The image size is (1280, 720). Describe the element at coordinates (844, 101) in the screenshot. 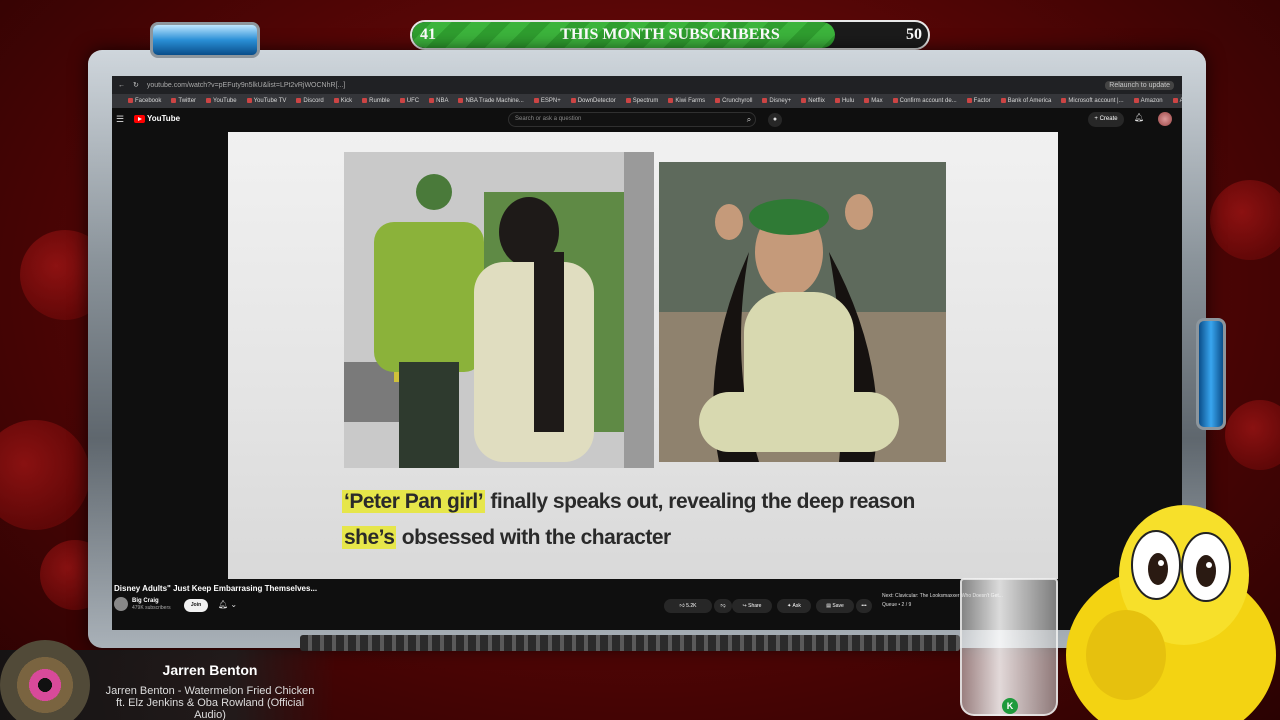

I see `bookmark-item: Hulu` at that location.